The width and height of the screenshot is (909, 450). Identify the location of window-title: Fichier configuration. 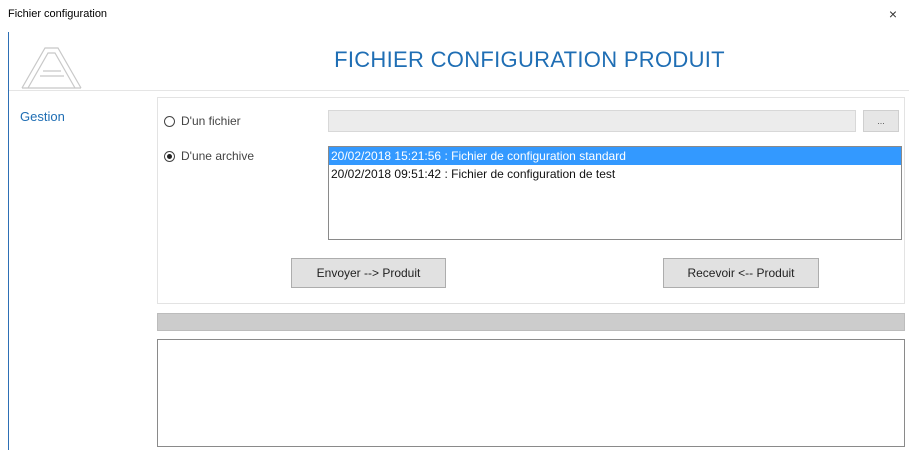
(58, 14).